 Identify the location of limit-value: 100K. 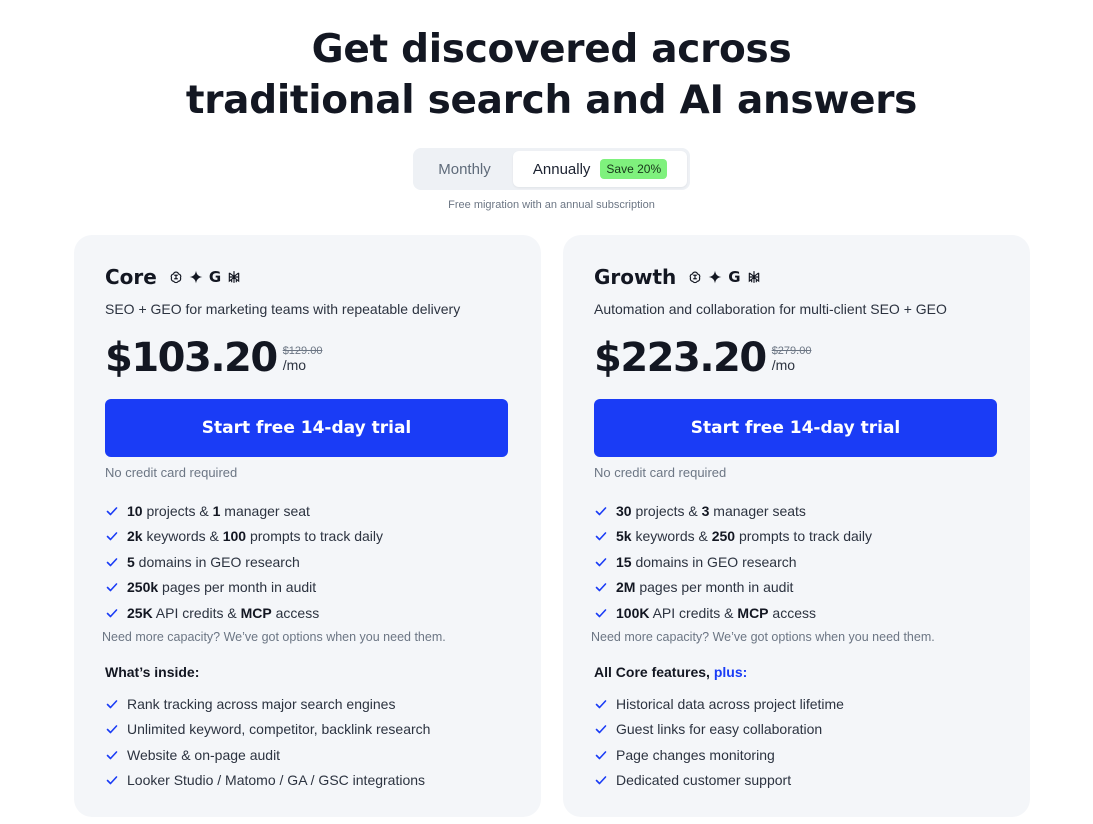
(633, 612).